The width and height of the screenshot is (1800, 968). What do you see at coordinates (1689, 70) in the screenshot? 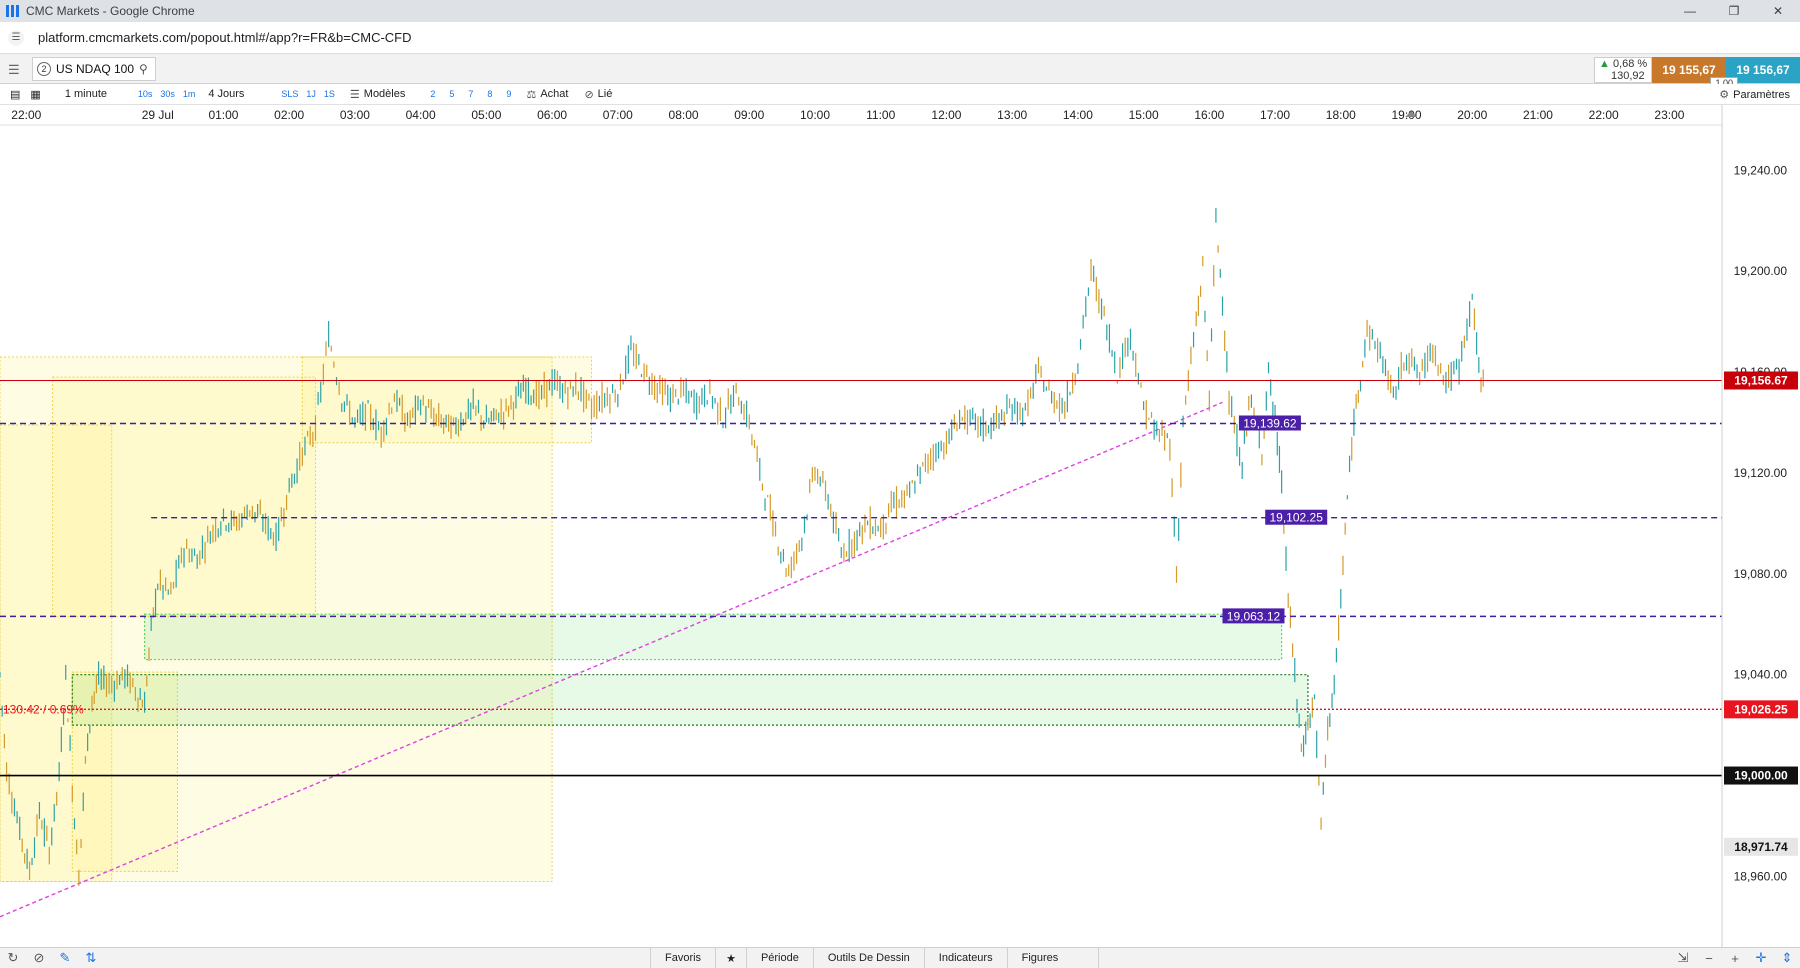
I see `sell-price: 19 155,67` at bounding box center [1689, 70].